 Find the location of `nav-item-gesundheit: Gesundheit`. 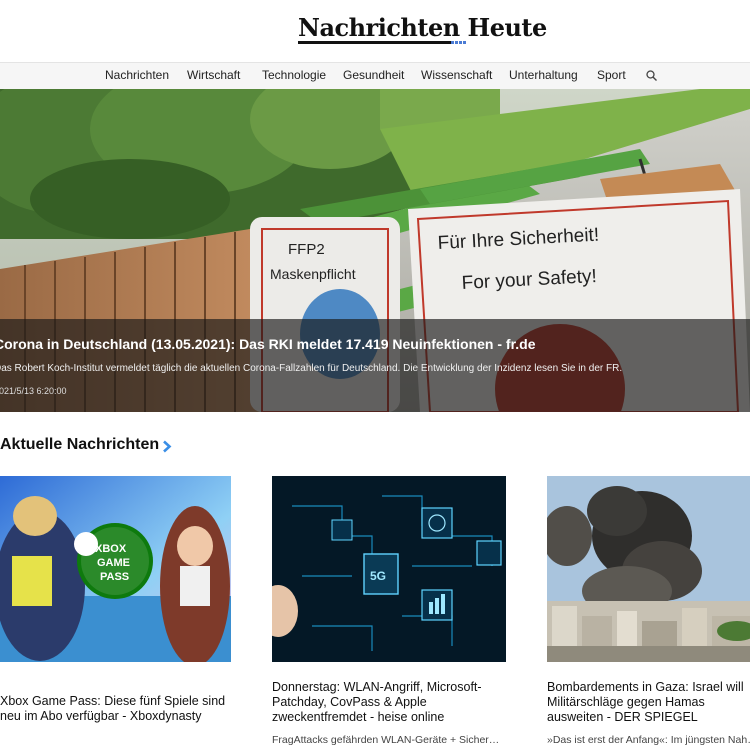

nav-item-gesundheit: Gesundheit is located at coordinates (373, 75).